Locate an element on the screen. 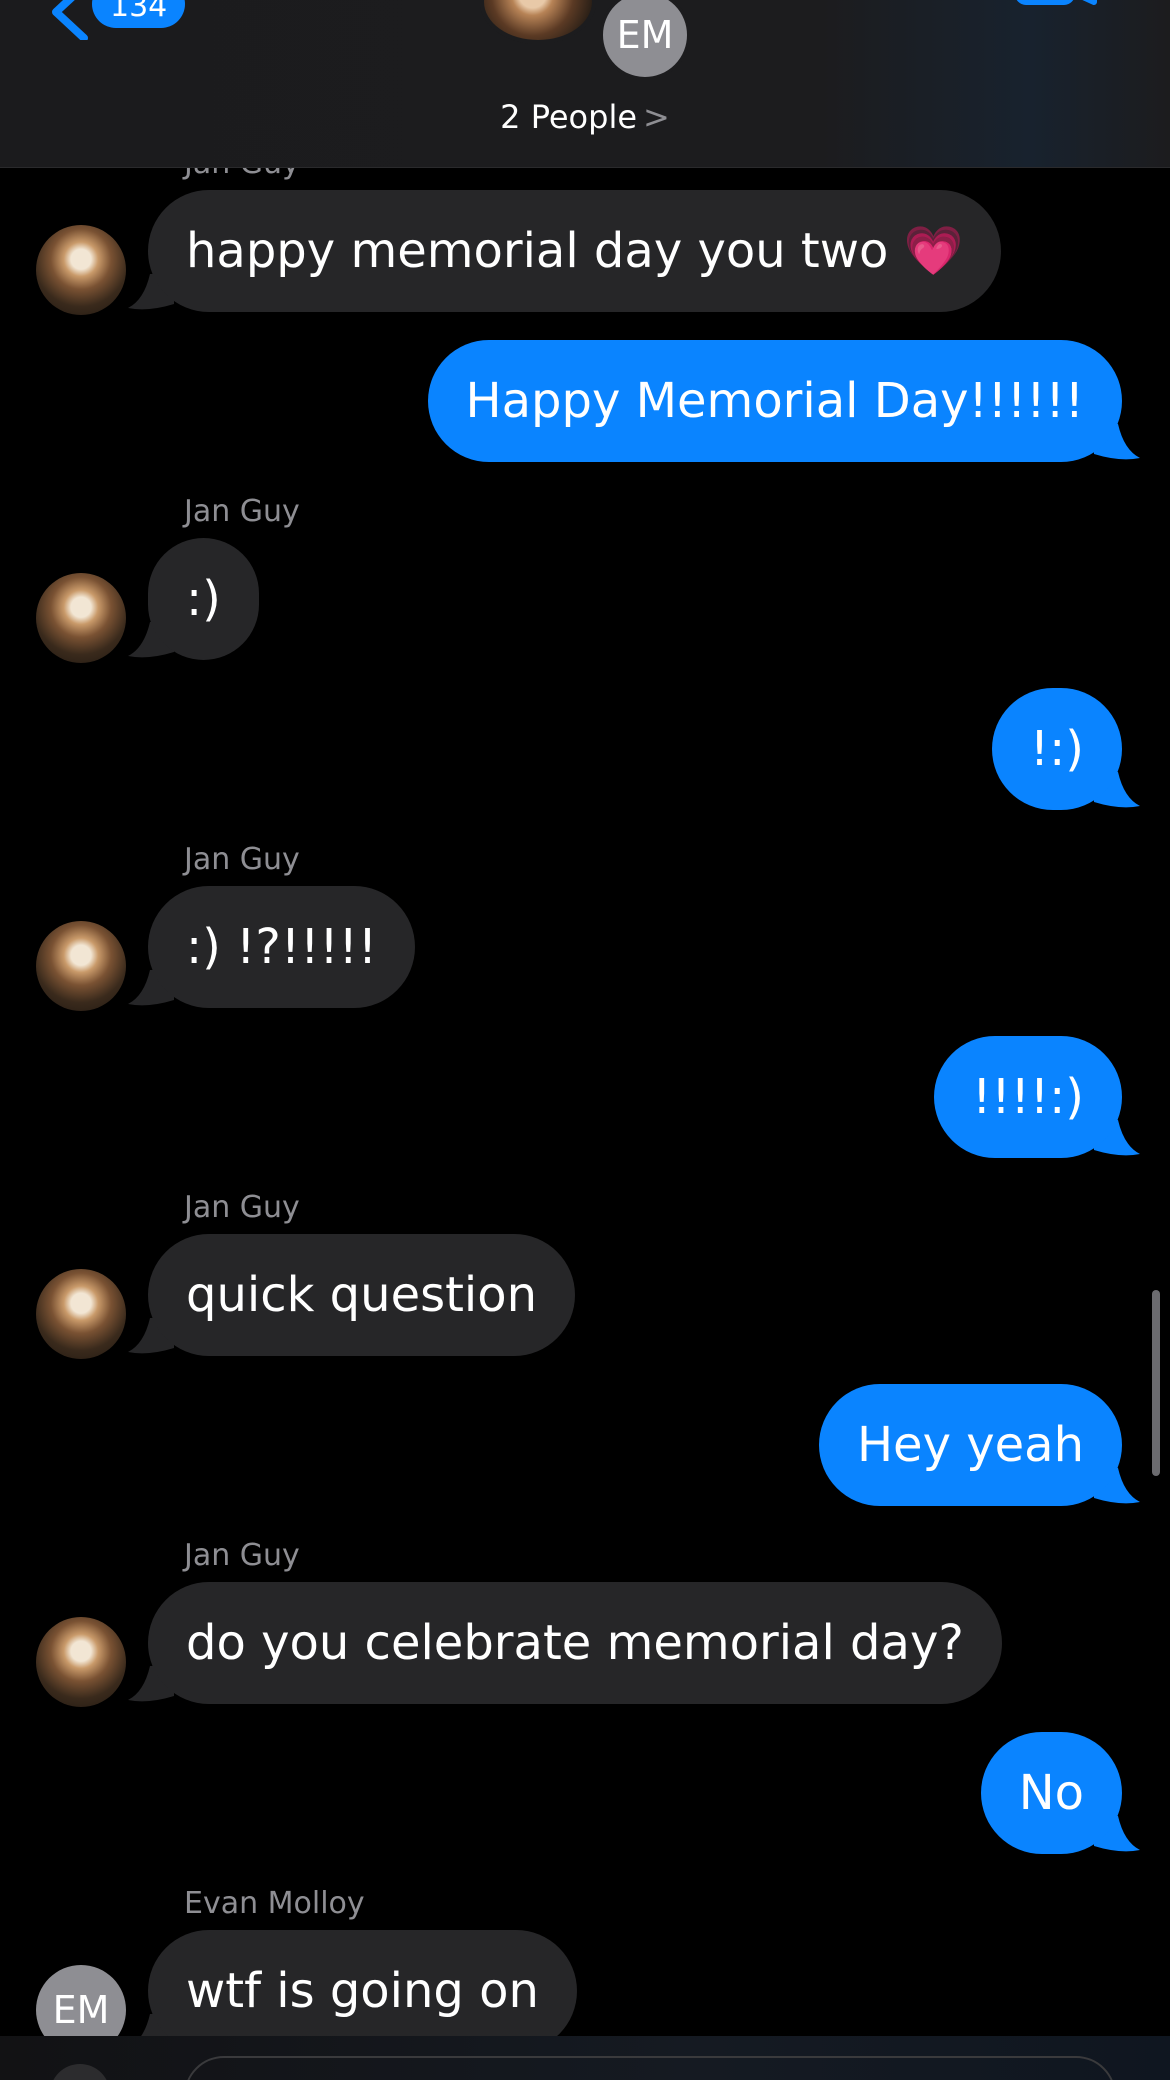 Image resolution: width=1170 pixels, height=2080 pixels. incoming-message-bubble: wtf is going on is located at coordinates (362, 1991).